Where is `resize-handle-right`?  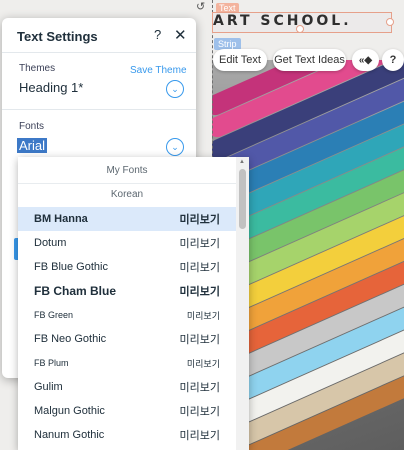 resize-handle-right is located at coordinates (390, 22).